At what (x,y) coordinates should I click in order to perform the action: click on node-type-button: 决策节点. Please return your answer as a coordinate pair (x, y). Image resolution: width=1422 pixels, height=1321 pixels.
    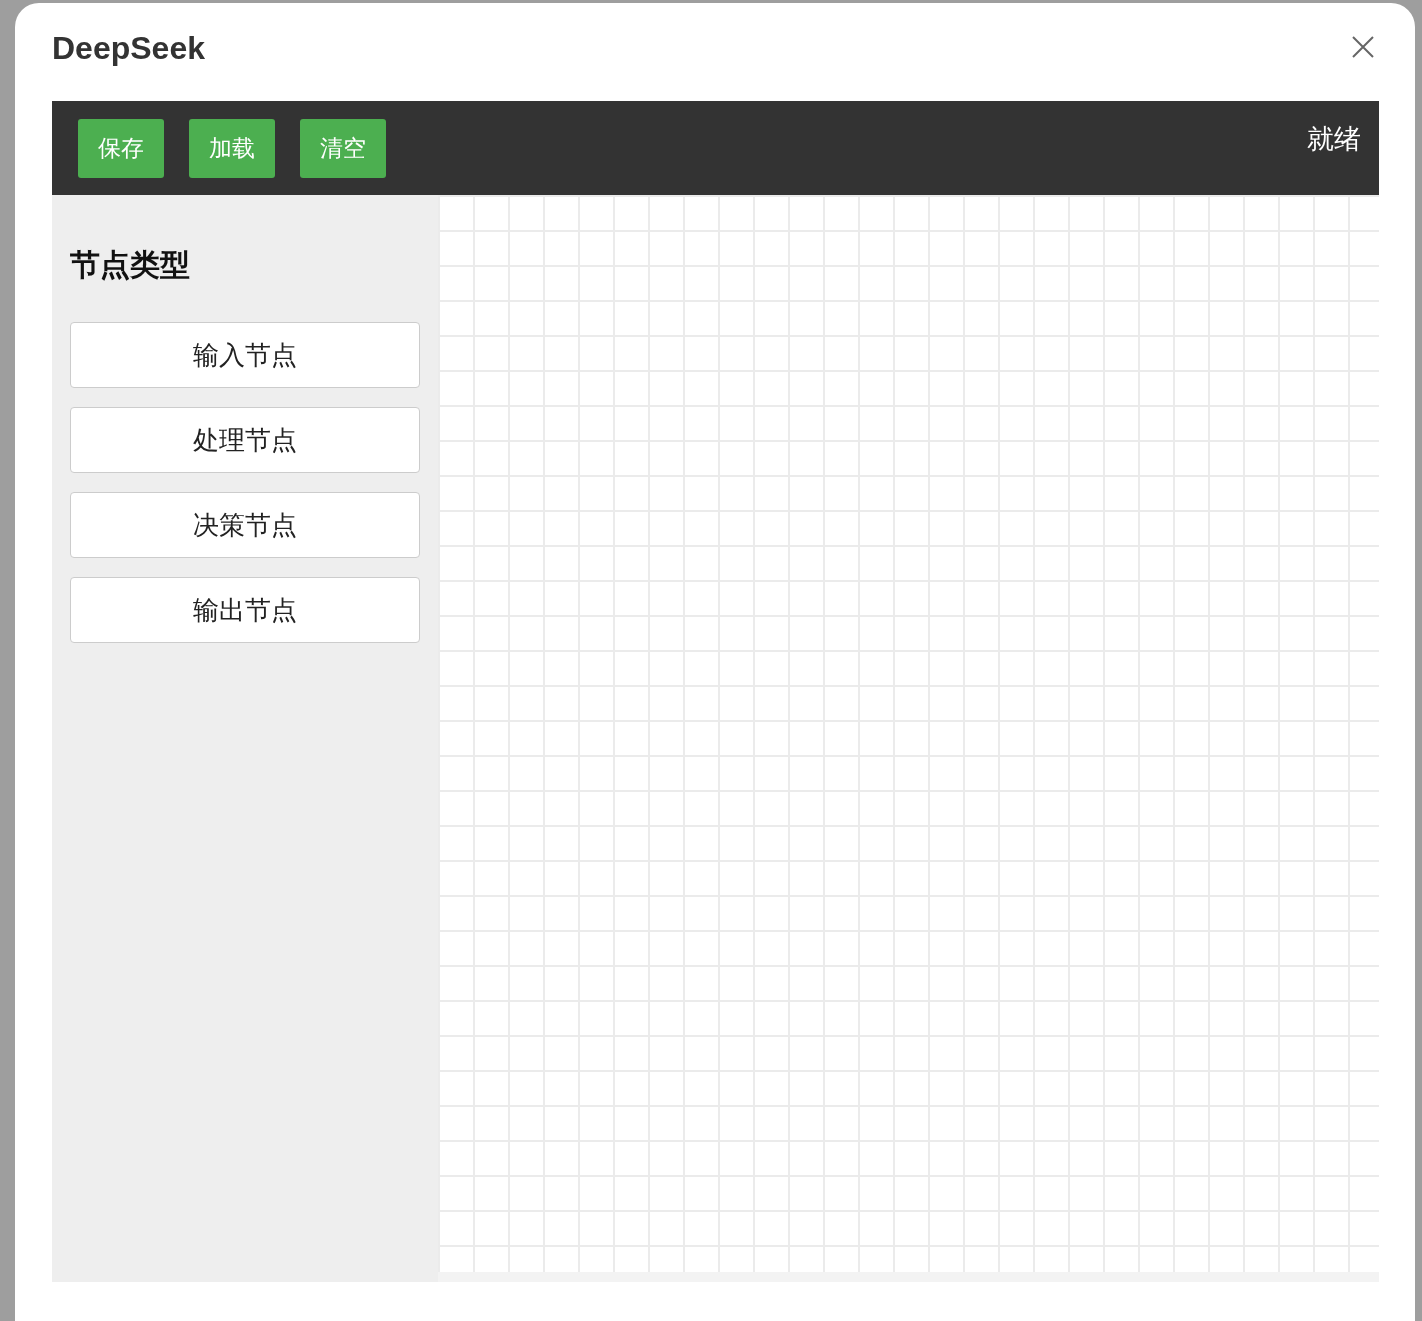
    Looking at the image, I should click on (245, 525).